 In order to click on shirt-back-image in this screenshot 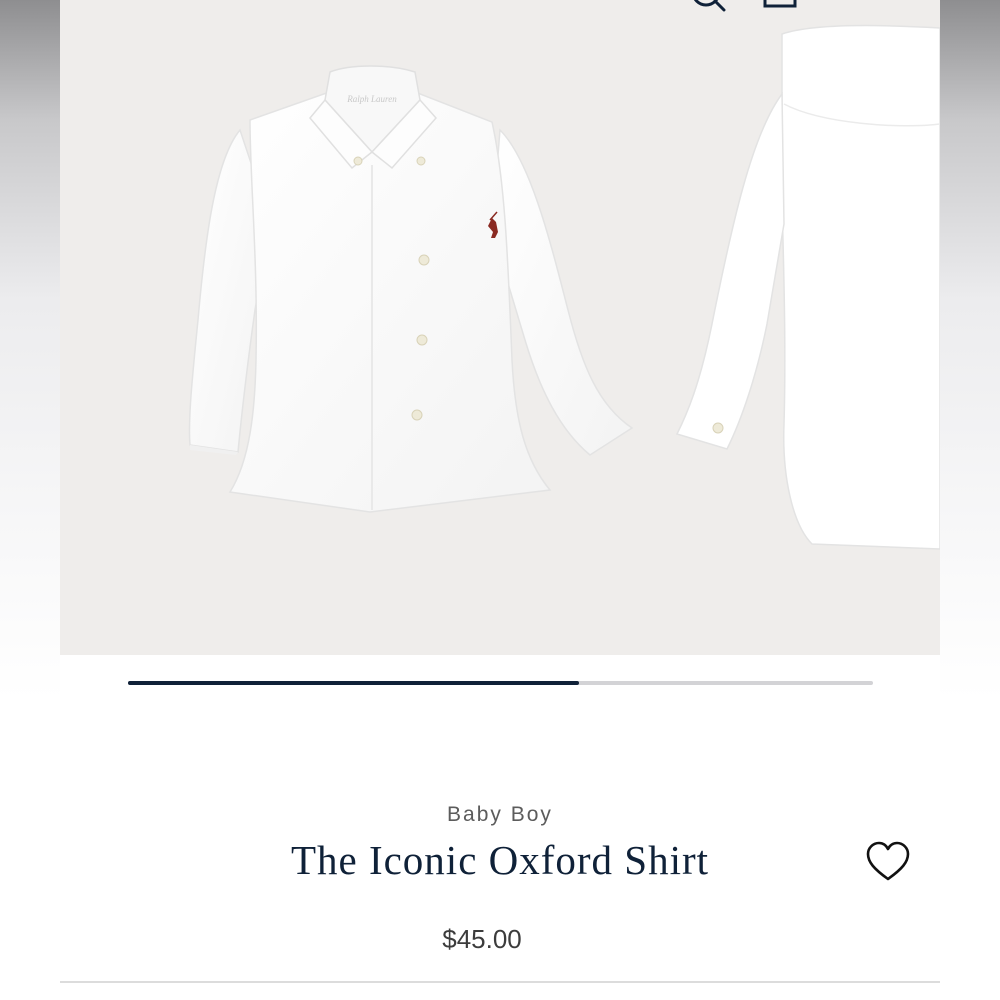, I will do `click(806, 289)`.